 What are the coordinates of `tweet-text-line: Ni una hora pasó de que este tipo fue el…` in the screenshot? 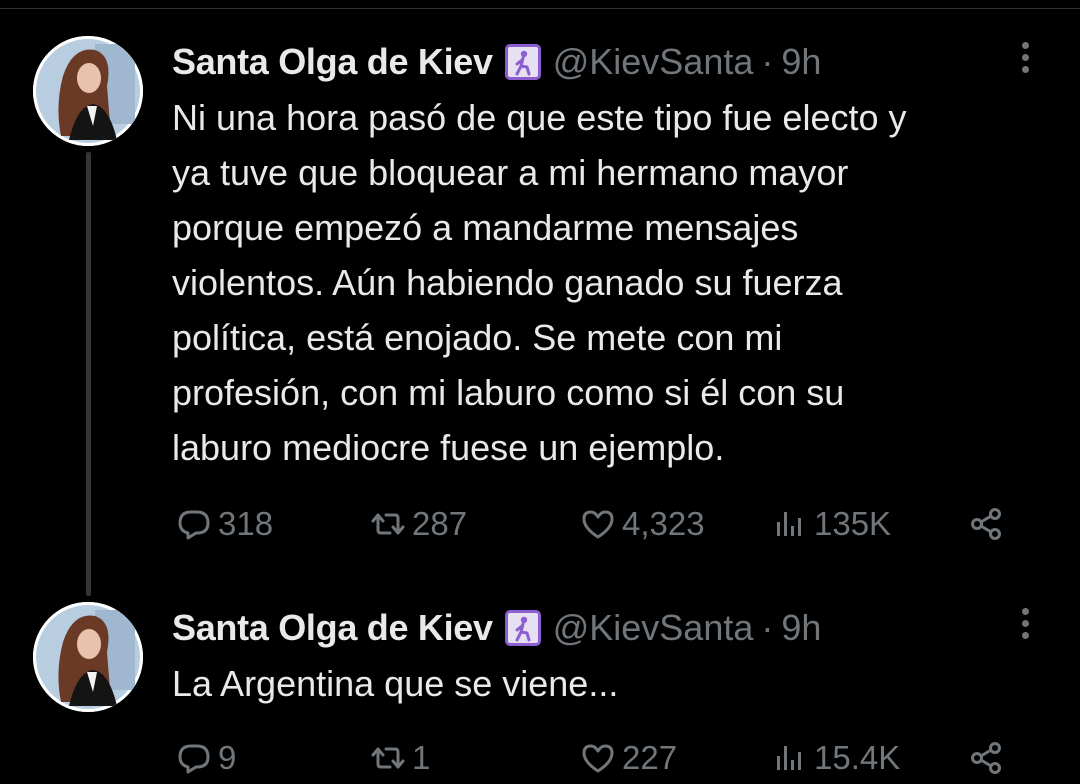 It's located at (539, 117).